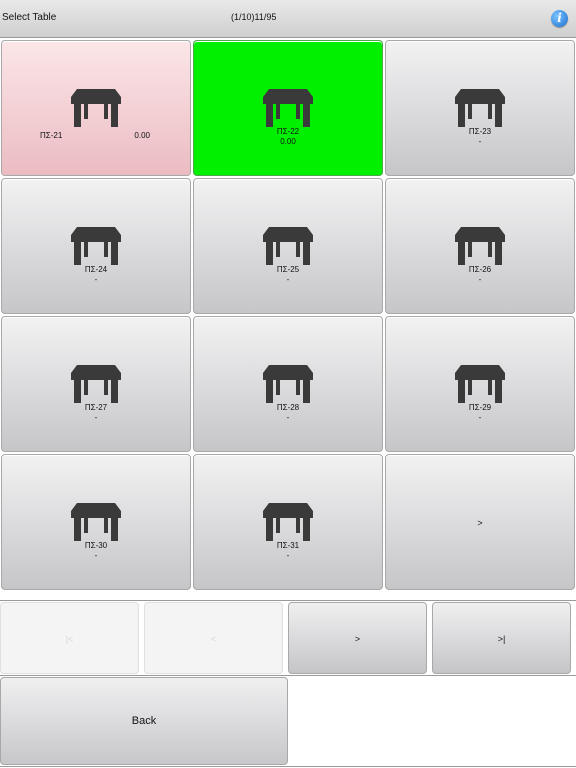 Image resolution: width=576 pixels, height=768 pixels. I want to click on info-icon: i, so click(559, 18).